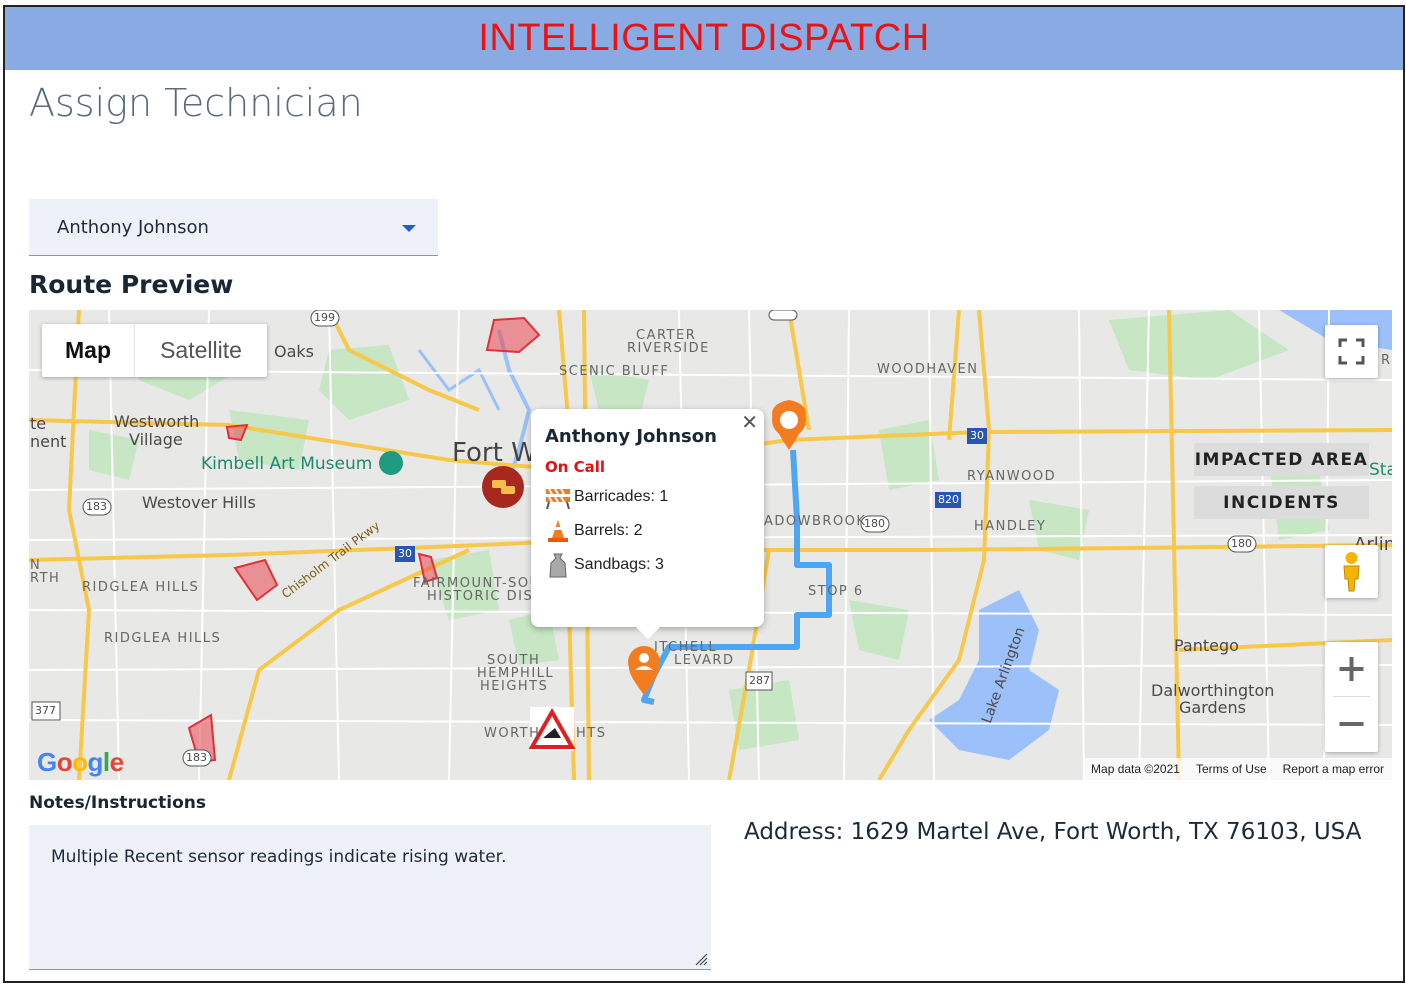 The width and height of the screenshot is (1406, 985). What do you see at coordinates (948, 499) in the screenshot?
I see `shield-820: 820` at bounding box center [948, 499].